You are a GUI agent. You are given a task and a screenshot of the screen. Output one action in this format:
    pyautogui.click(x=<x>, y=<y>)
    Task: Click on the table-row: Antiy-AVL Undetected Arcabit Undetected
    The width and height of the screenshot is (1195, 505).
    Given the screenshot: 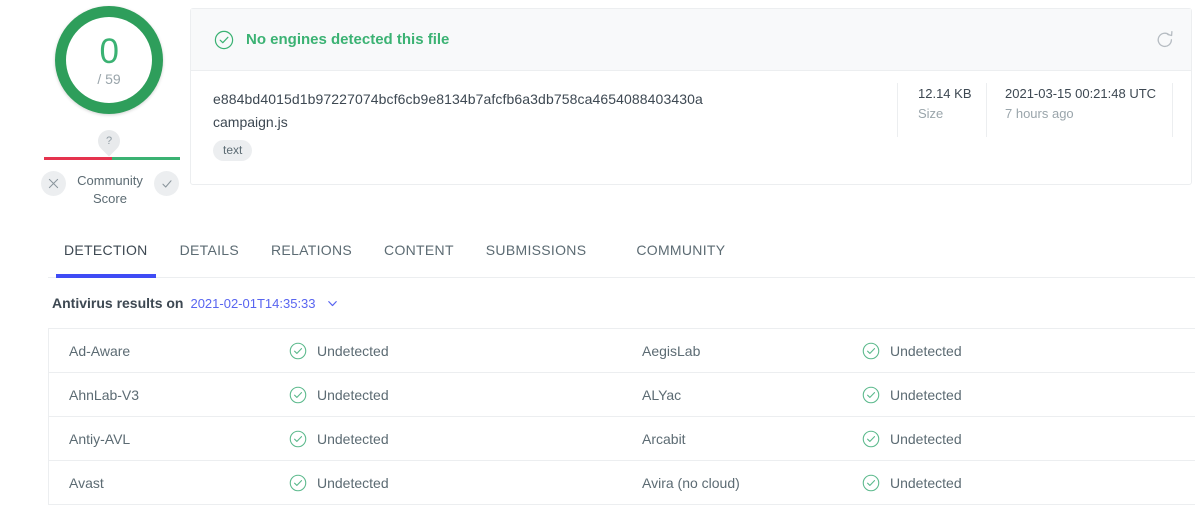 What is the action you would take?
    pyautogui.click(x=621, y=439)
    